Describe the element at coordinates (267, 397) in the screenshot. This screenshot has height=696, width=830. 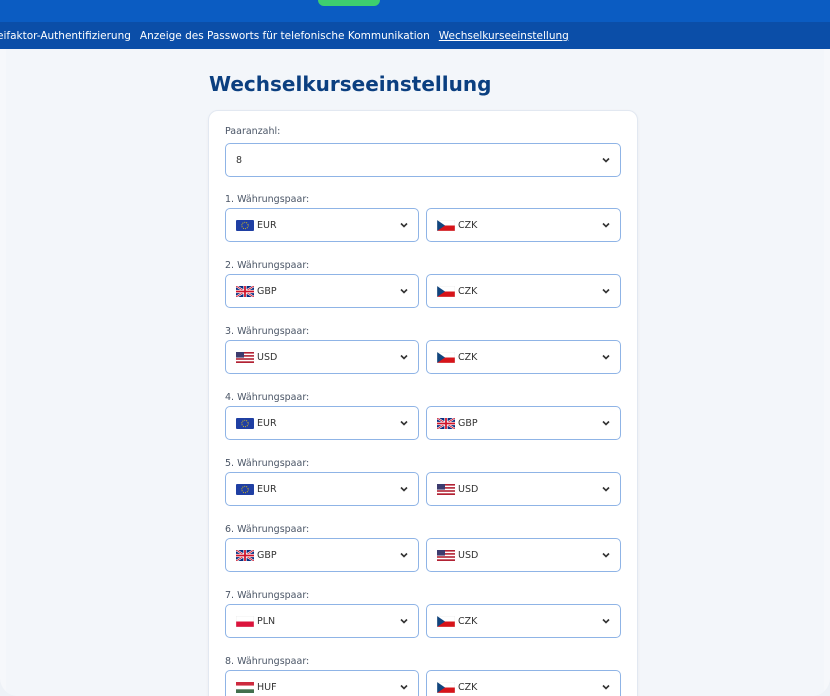
I see `pair-label: 4. Währungspaar:` at that location.